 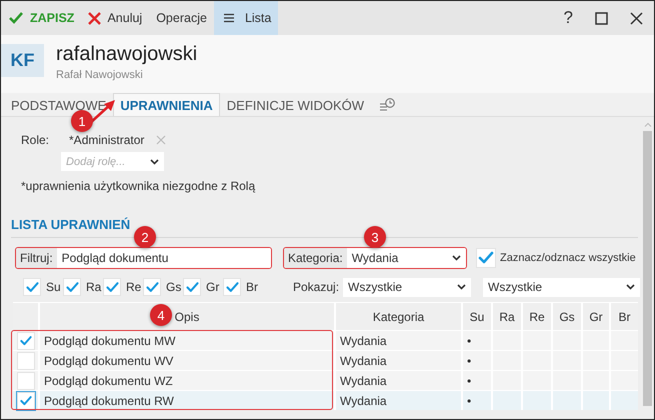 I want to click on maximize-icon, so click(x=601, y=18).